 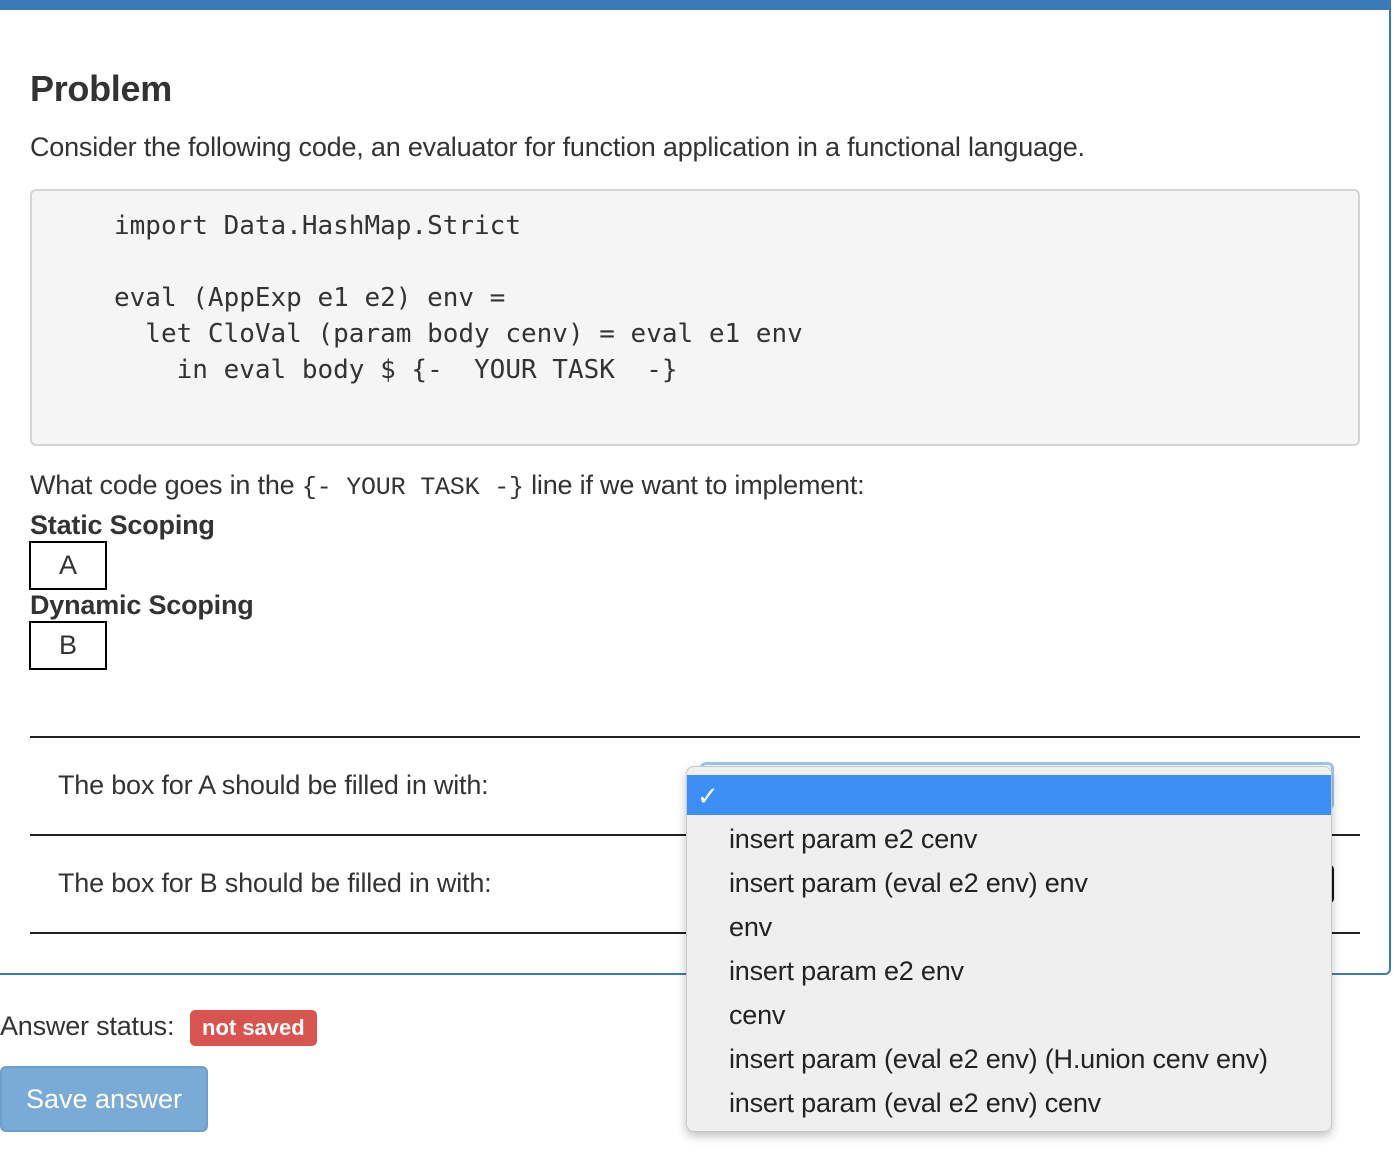 I want to click on question-prefix: What code goes in the, so click(x=166, y=485).